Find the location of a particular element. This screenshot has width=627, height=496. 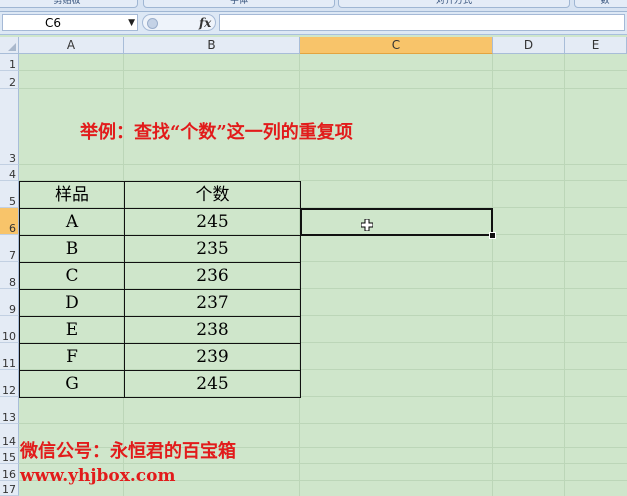

table-row: B 235 is located at coordinates (160, 249).